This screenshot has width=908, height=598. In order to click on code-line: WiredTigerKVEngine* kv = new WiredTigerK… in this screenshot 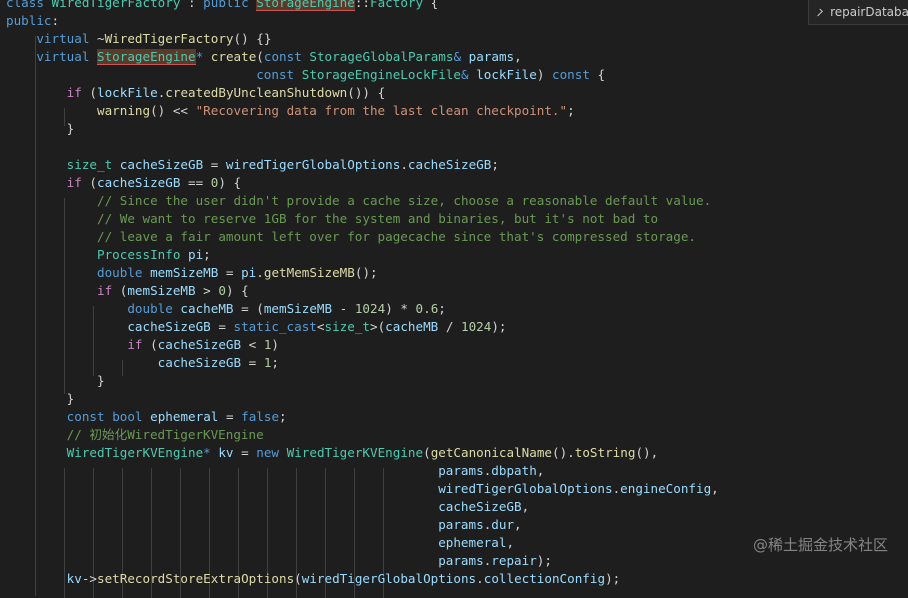, I will do `click(332, 453)`.